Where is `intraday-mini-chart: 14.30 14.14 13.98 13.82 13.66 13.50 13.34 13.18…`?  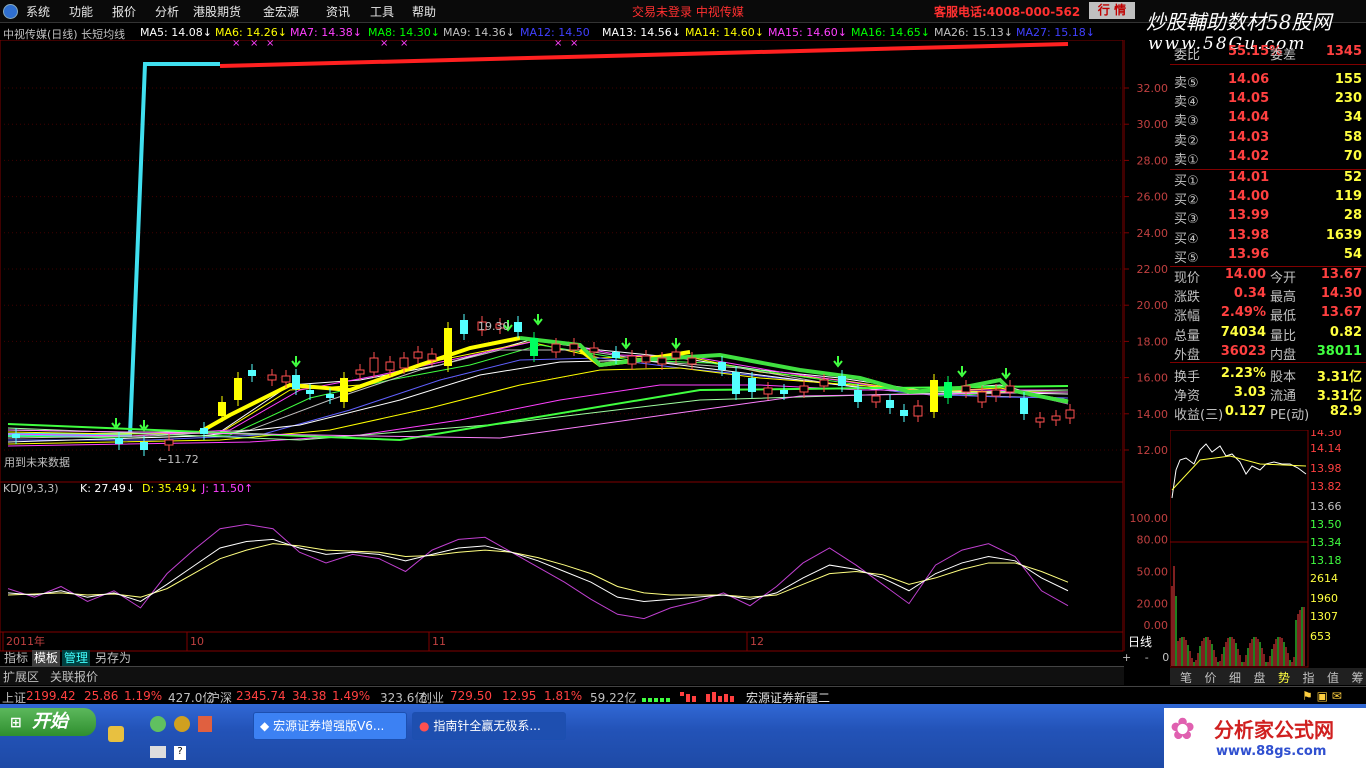
intraday-mini-chart: 14.30 14.14 13.98 13.82 13.66 13.50 13.34 13.18… is located at coordinates (1268, 549).